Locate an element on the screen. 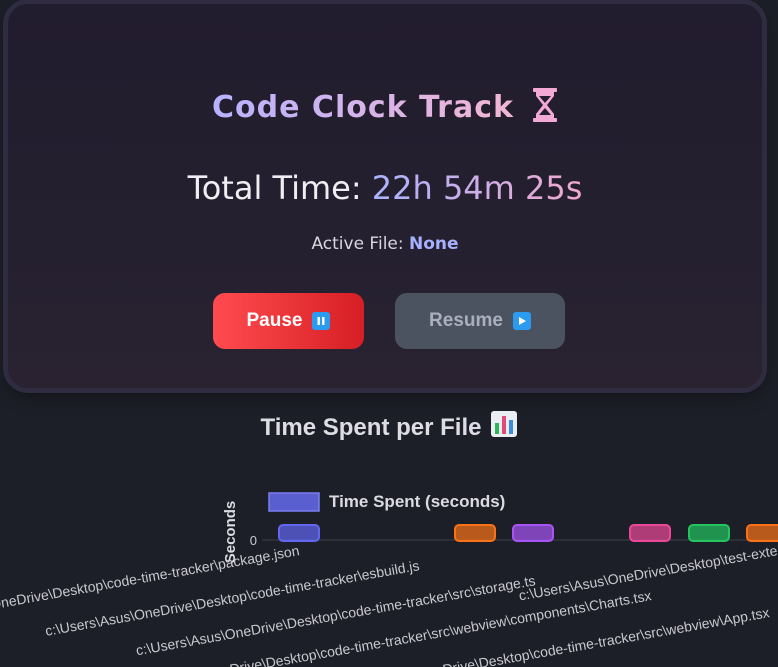  chart-title-text: Time Spent per File is located at coordinates (371, 427).